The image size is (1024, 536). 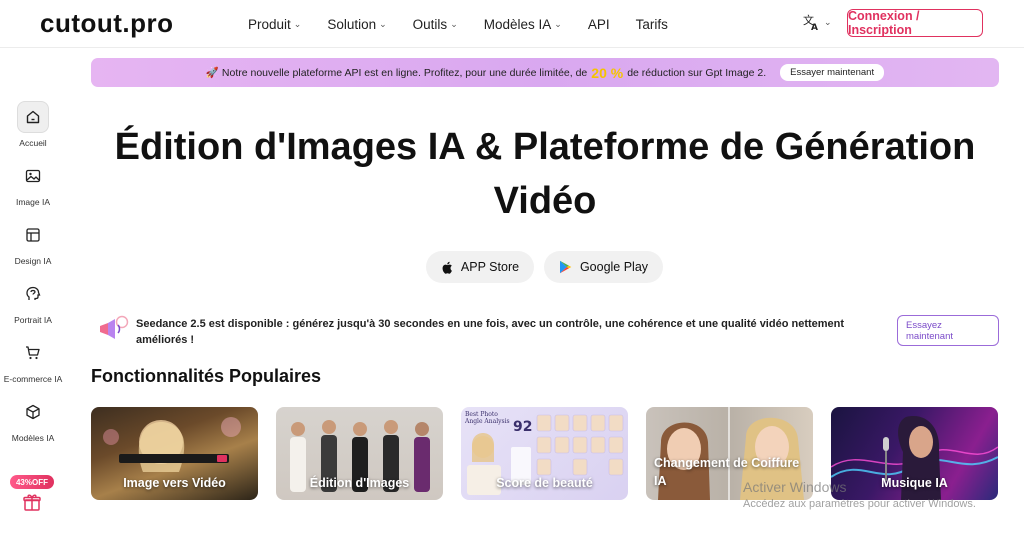 I want to click on sidebar-item-label: E-commerce IA, so click(x=33, y=379).